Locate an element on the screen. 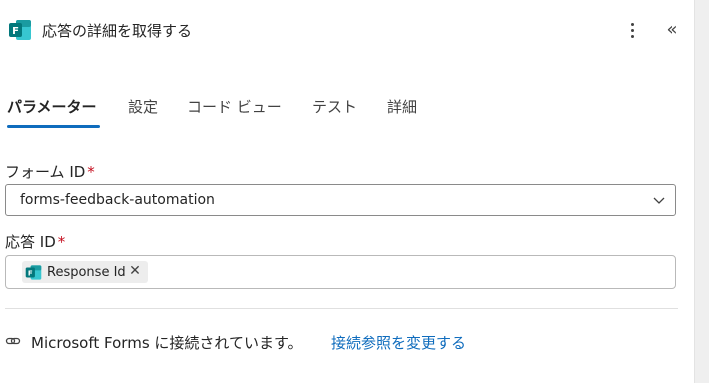  active-tab-indicator is located at coordinates (53, 126).